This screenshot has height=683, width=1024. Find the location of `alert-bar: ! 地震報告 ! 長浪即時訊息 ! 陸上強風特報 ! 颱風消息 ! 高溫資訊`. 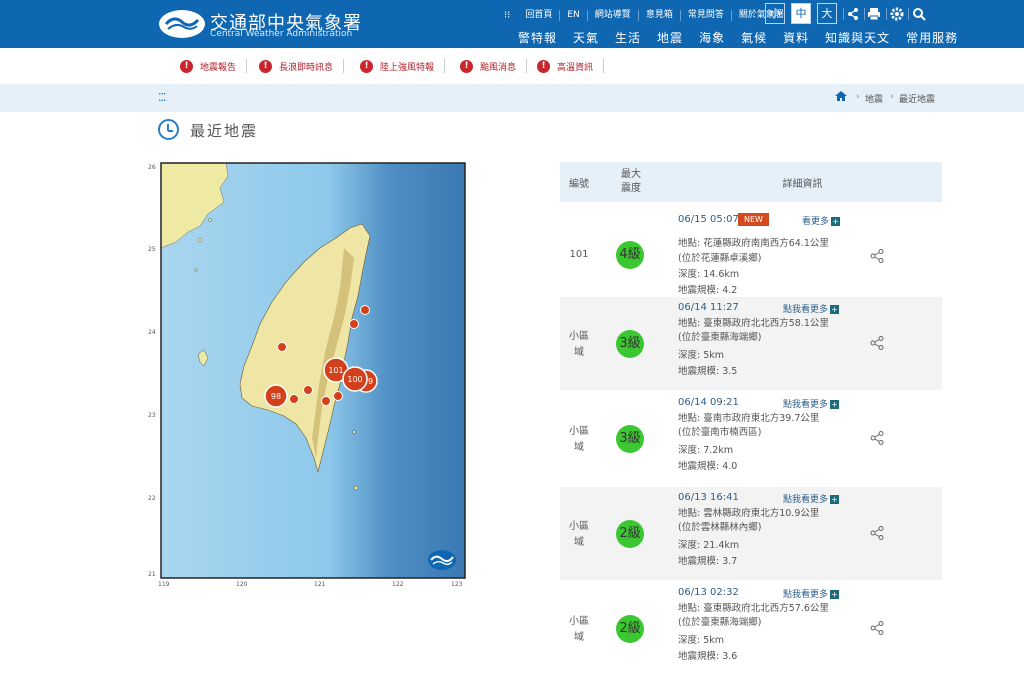

alert-bar: ! 地震報告 ! 長浪即時訊息 ! 陸上強風特報 ! 颱風消息 ! 高溫資訊 is located at coordinates (512, 66).